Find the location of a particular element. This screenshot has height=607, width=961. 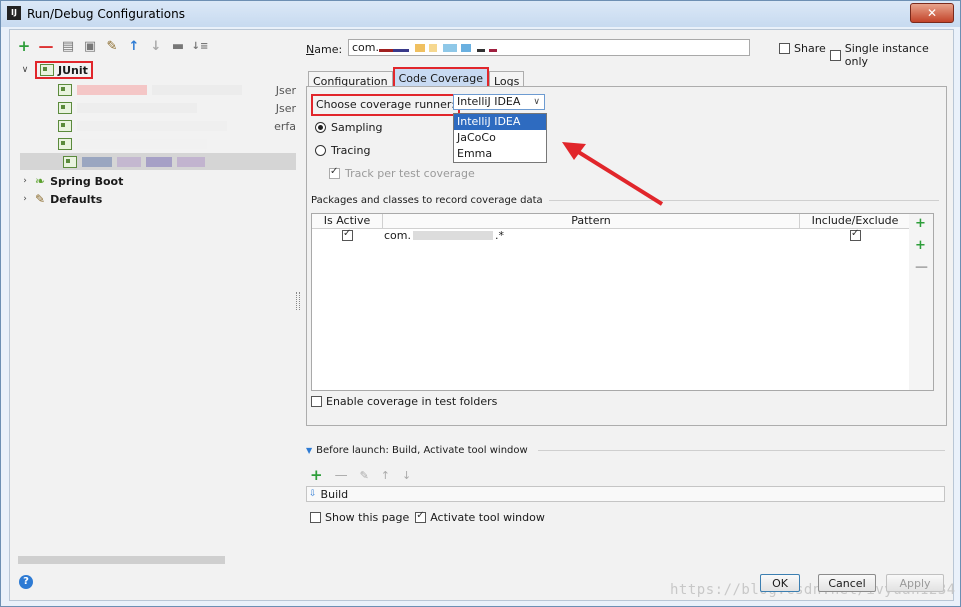

tree-label-defaults: Defaults is located at coordinates (76, 199).